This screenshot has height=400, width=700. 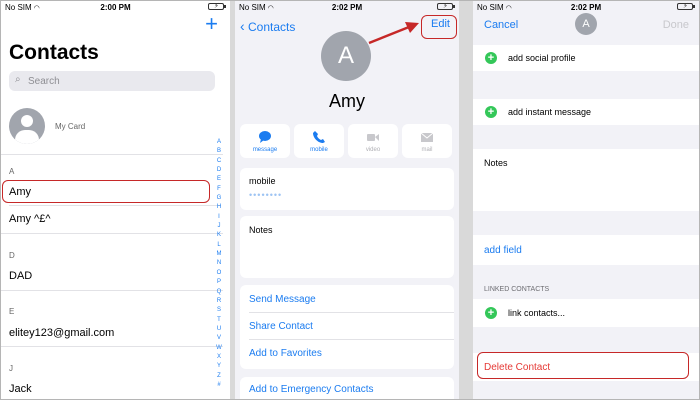 I want to click on notes-field: Notes, so click(x=586, y=180).